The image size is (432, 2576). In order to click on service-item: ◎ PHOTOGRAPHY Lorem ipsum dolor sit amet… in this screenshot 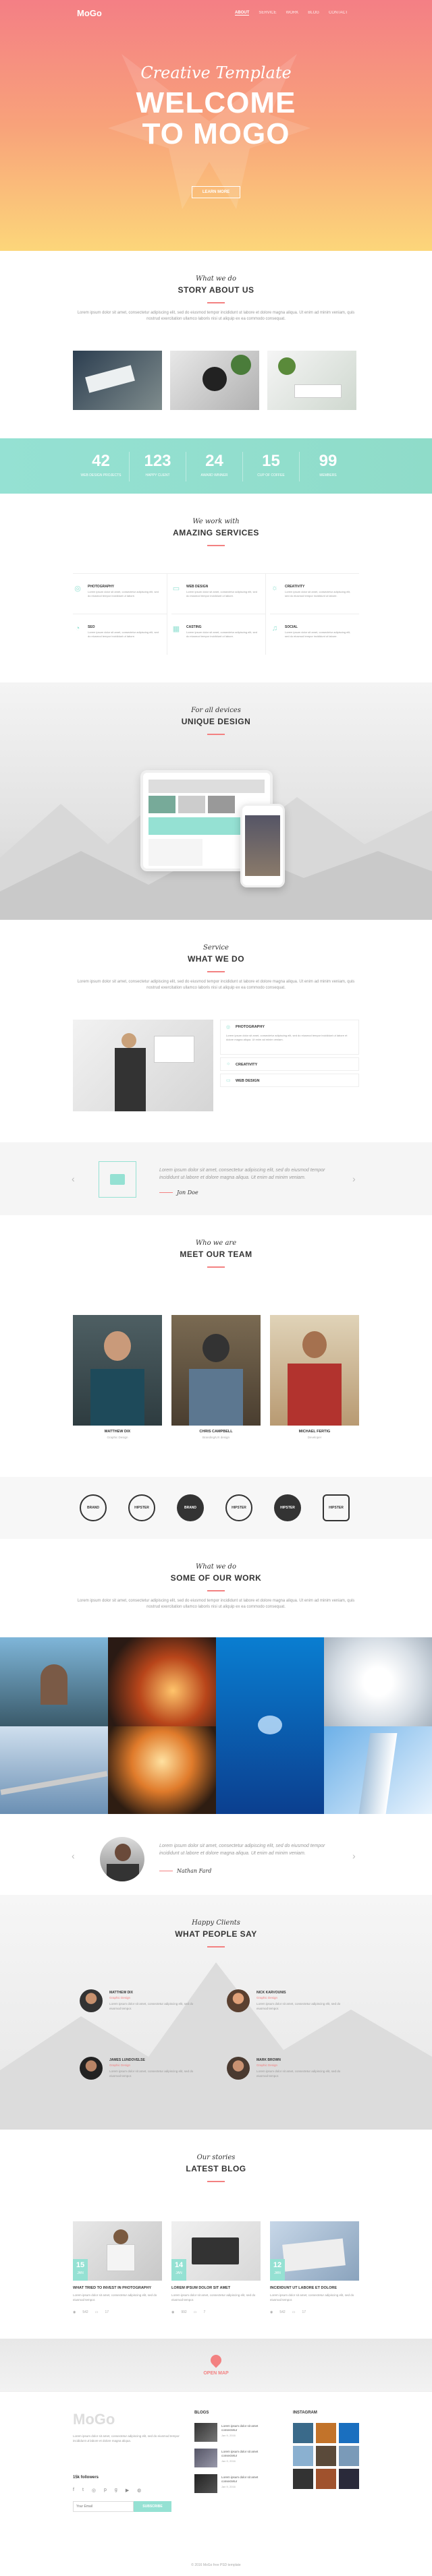, I will do `click(120, 594)`.